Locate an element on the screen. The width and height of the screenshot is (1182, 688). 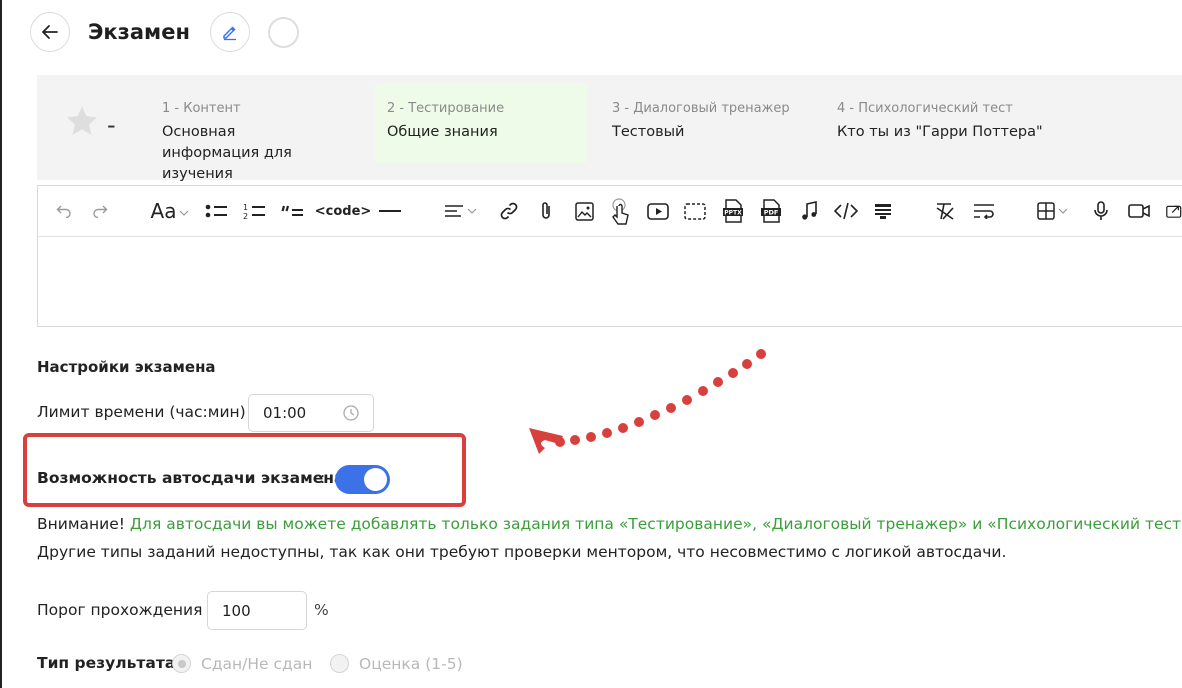
pass-threshold-input: 100 is located at coordinates (257, 610).